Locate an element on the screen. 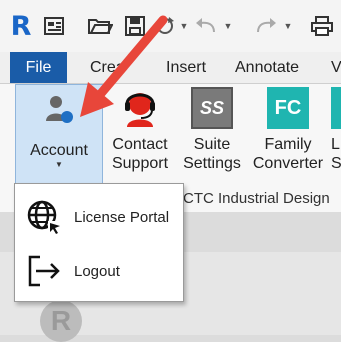  family-converter-button: FC Family Converter is located at coordinates (288, 130).